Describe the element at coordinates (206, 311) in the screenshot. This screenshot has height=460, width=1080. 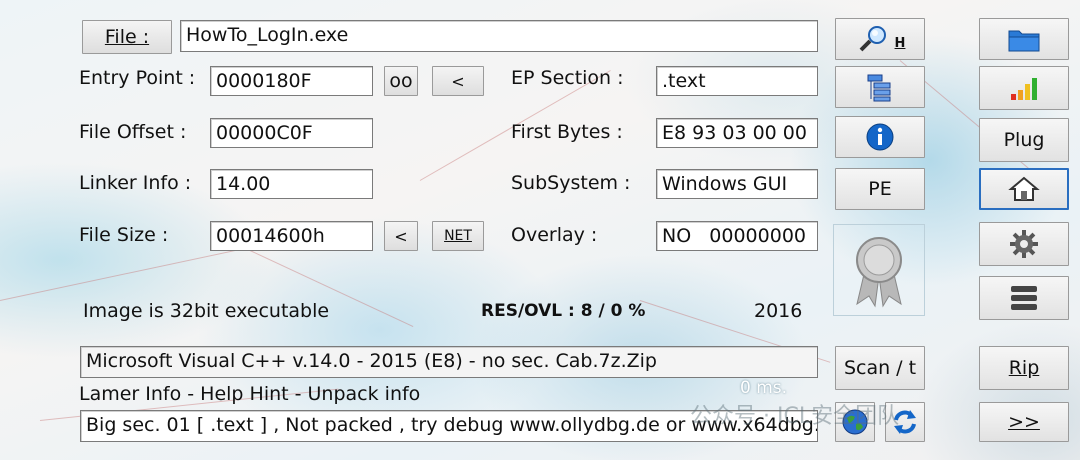
I see `image-type-text: Image is 32bit executable` at that location.